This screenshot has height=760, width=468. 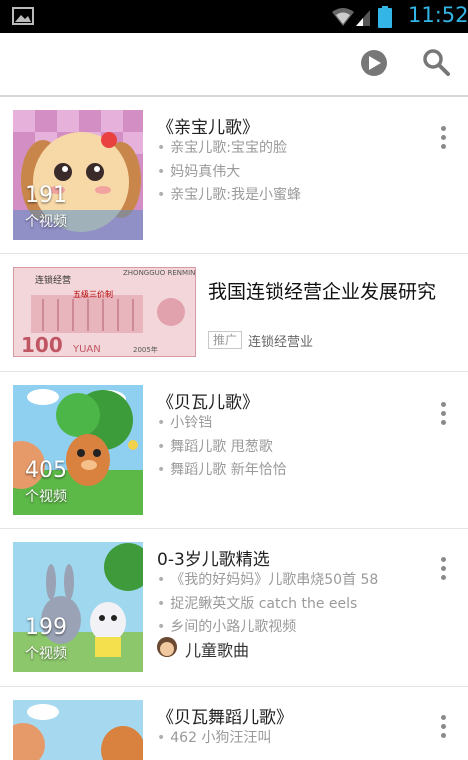 I want to click on avatar-image, so click(x=167, y=647).